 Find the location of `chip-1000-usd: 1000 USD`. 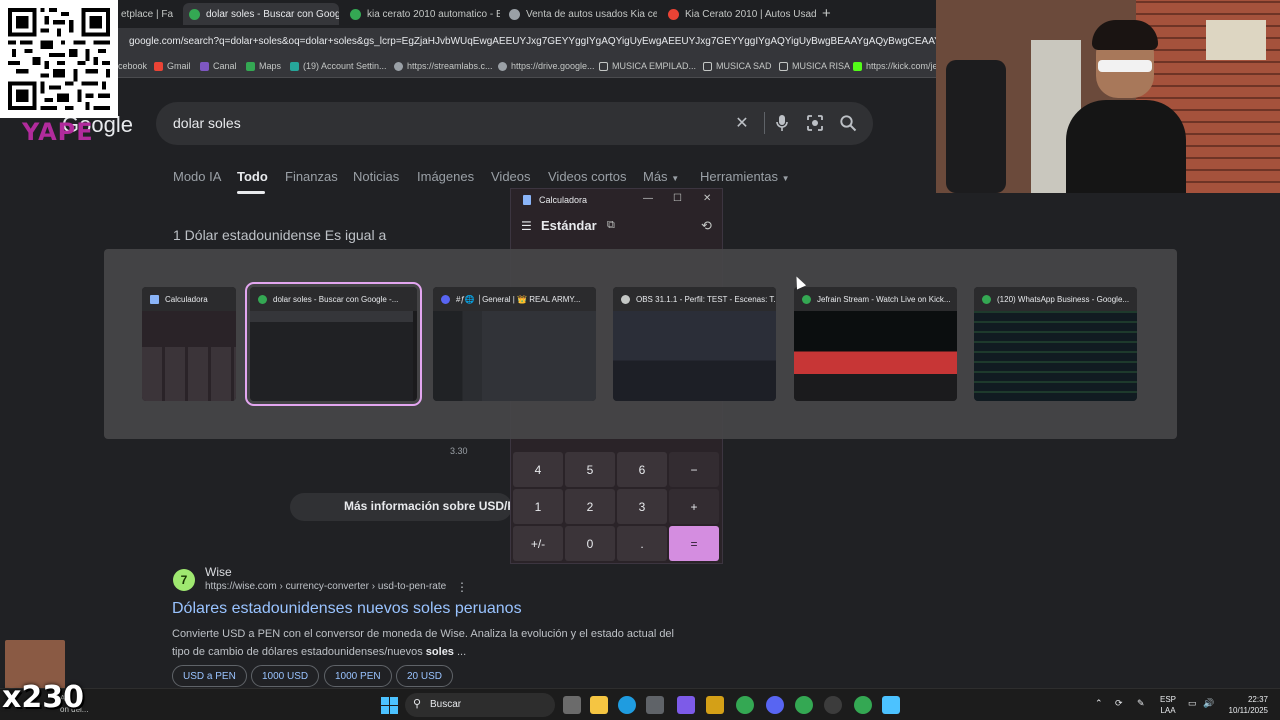

chip-1000-usd: 1000 USD is located at coordinates (285, 676).